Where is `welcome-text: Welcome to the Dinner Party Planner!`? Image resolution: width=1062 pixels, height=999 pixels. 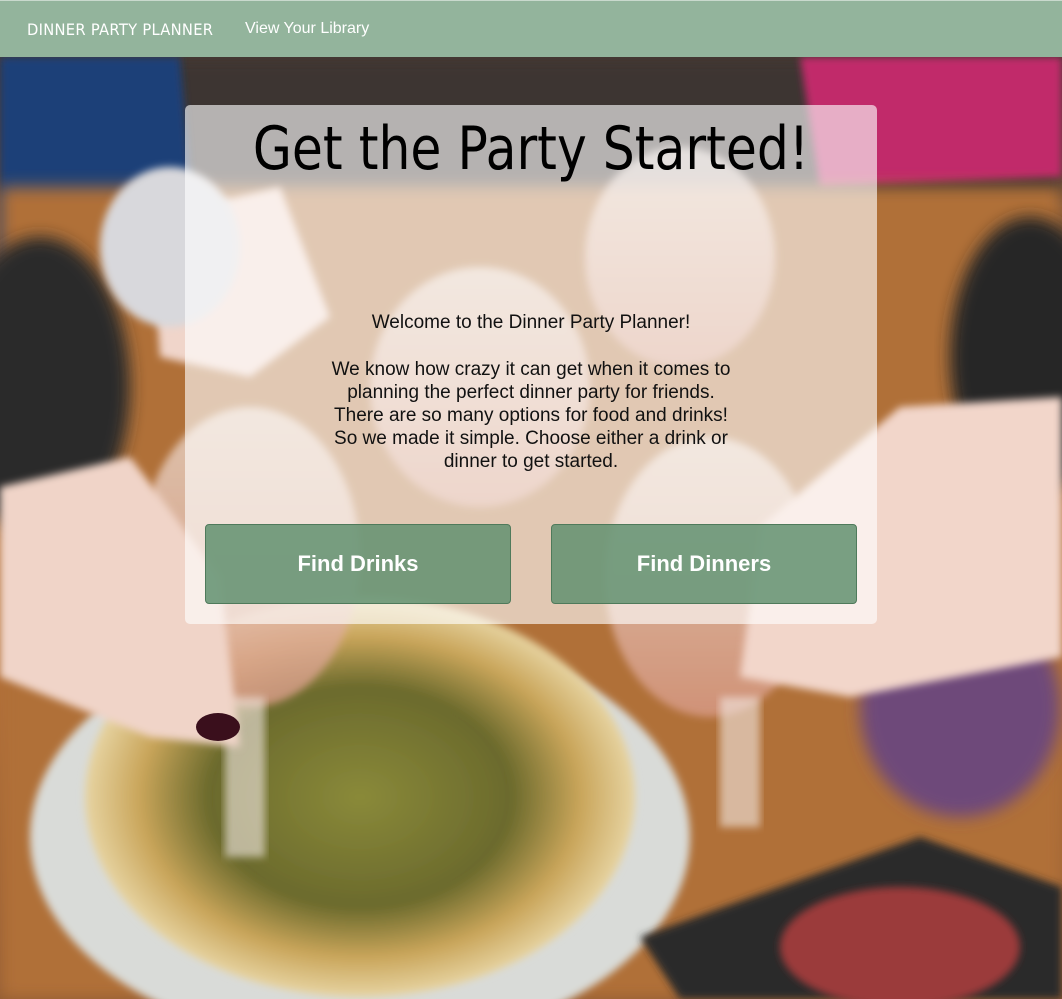
welcome-text: Welcome to the Dinner Party Planner! is located at coordinates (531, 322).